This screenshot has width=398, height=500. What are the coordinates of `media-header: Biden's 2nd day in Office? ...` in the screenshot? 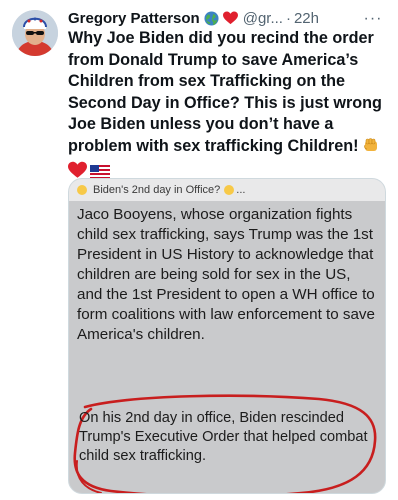 It's located at (227, 190).